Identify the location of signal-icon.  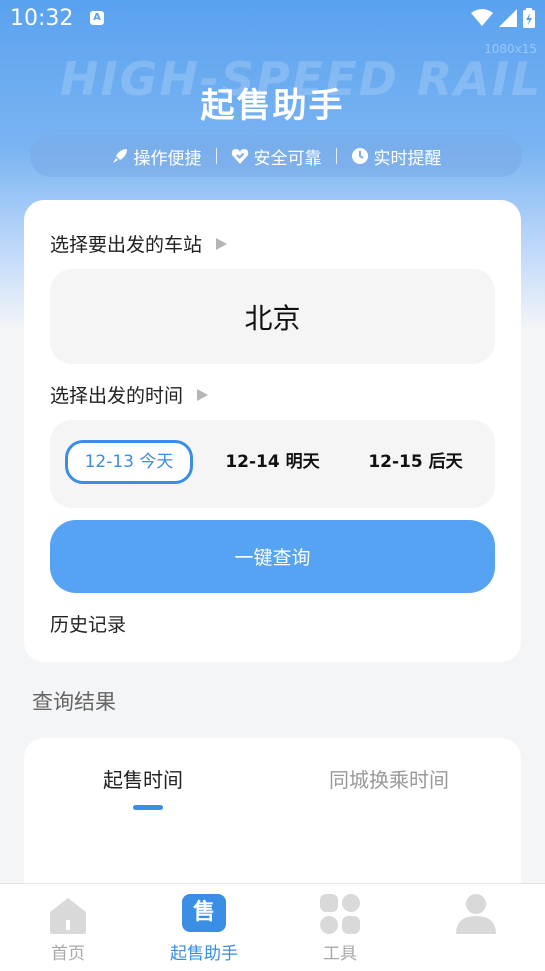
(508, 18).